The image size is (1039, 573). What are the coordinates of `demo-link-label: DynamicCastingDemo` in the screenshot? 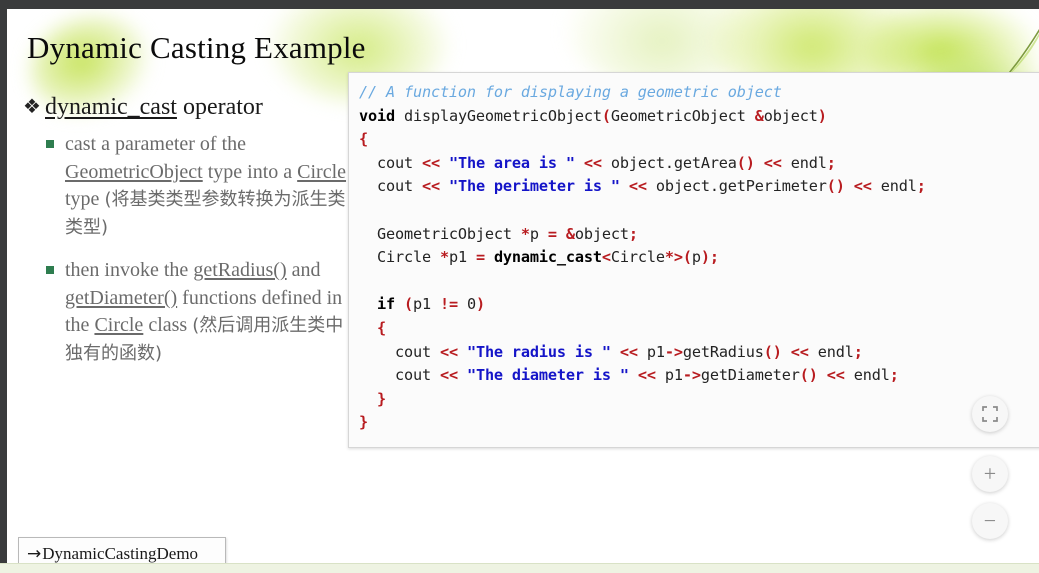 It's located at (120, 553).